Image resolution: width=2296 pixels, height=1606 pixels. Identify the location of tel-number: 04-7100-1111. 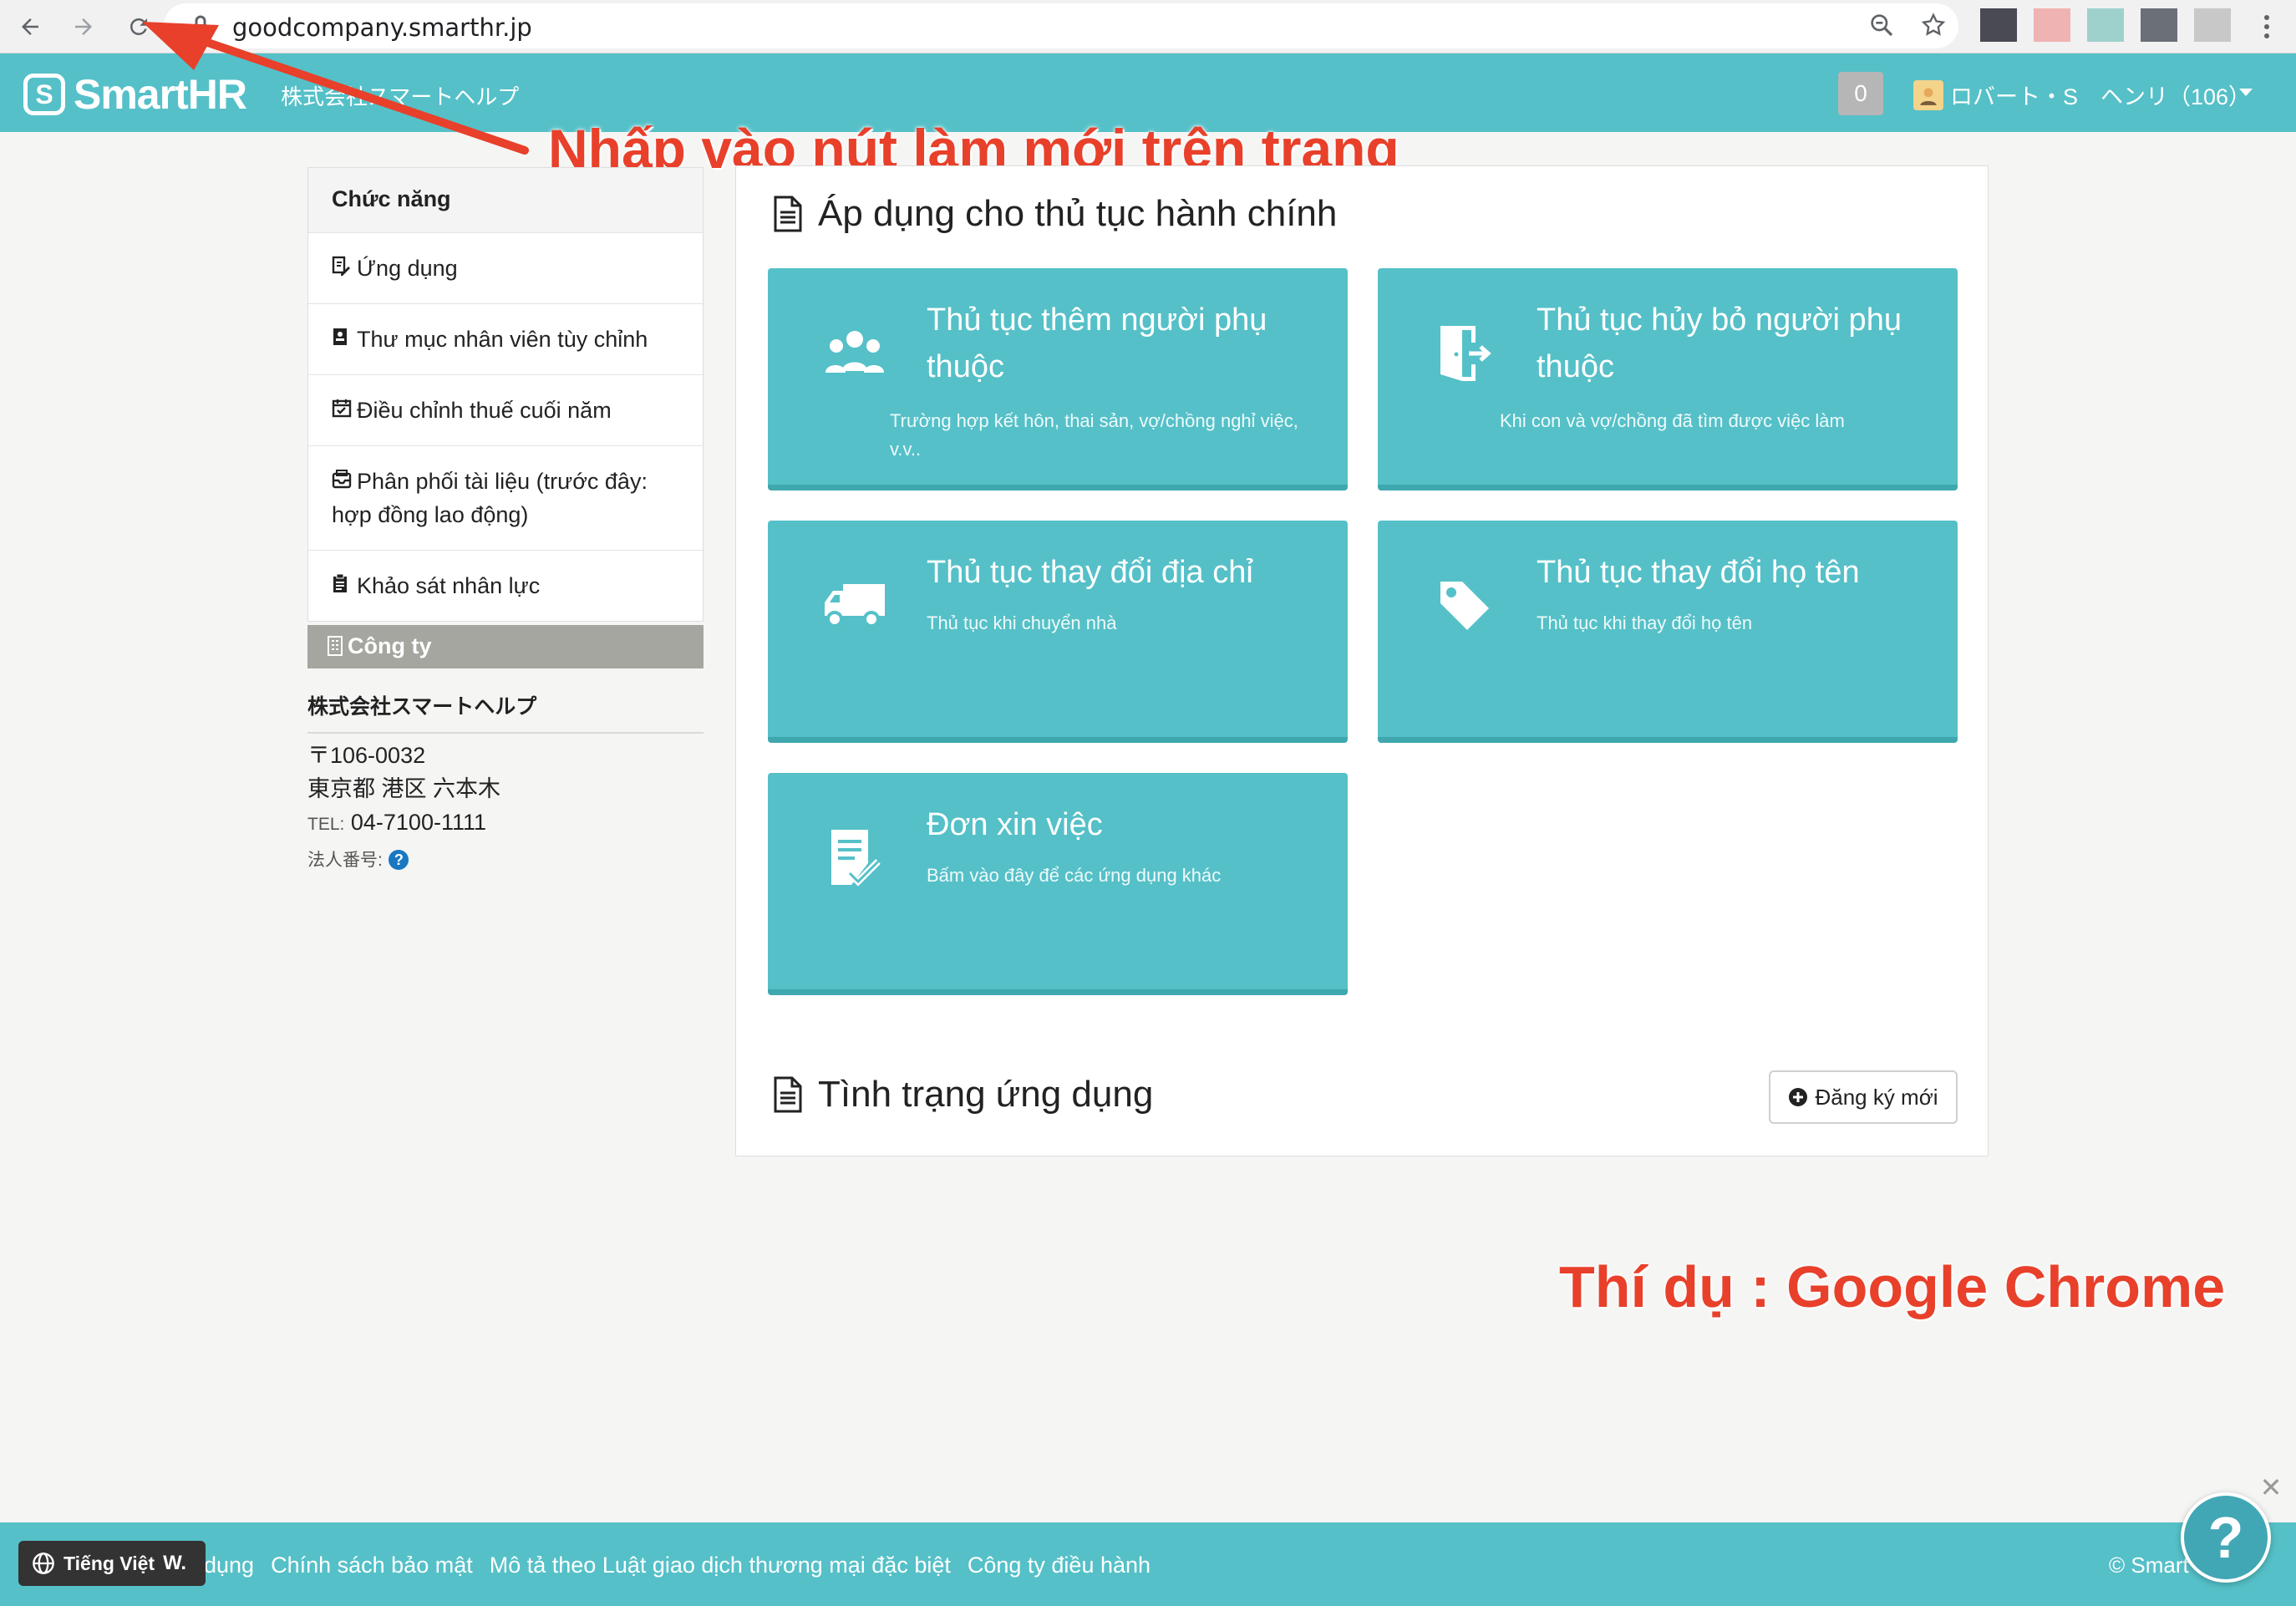
(418, 822).